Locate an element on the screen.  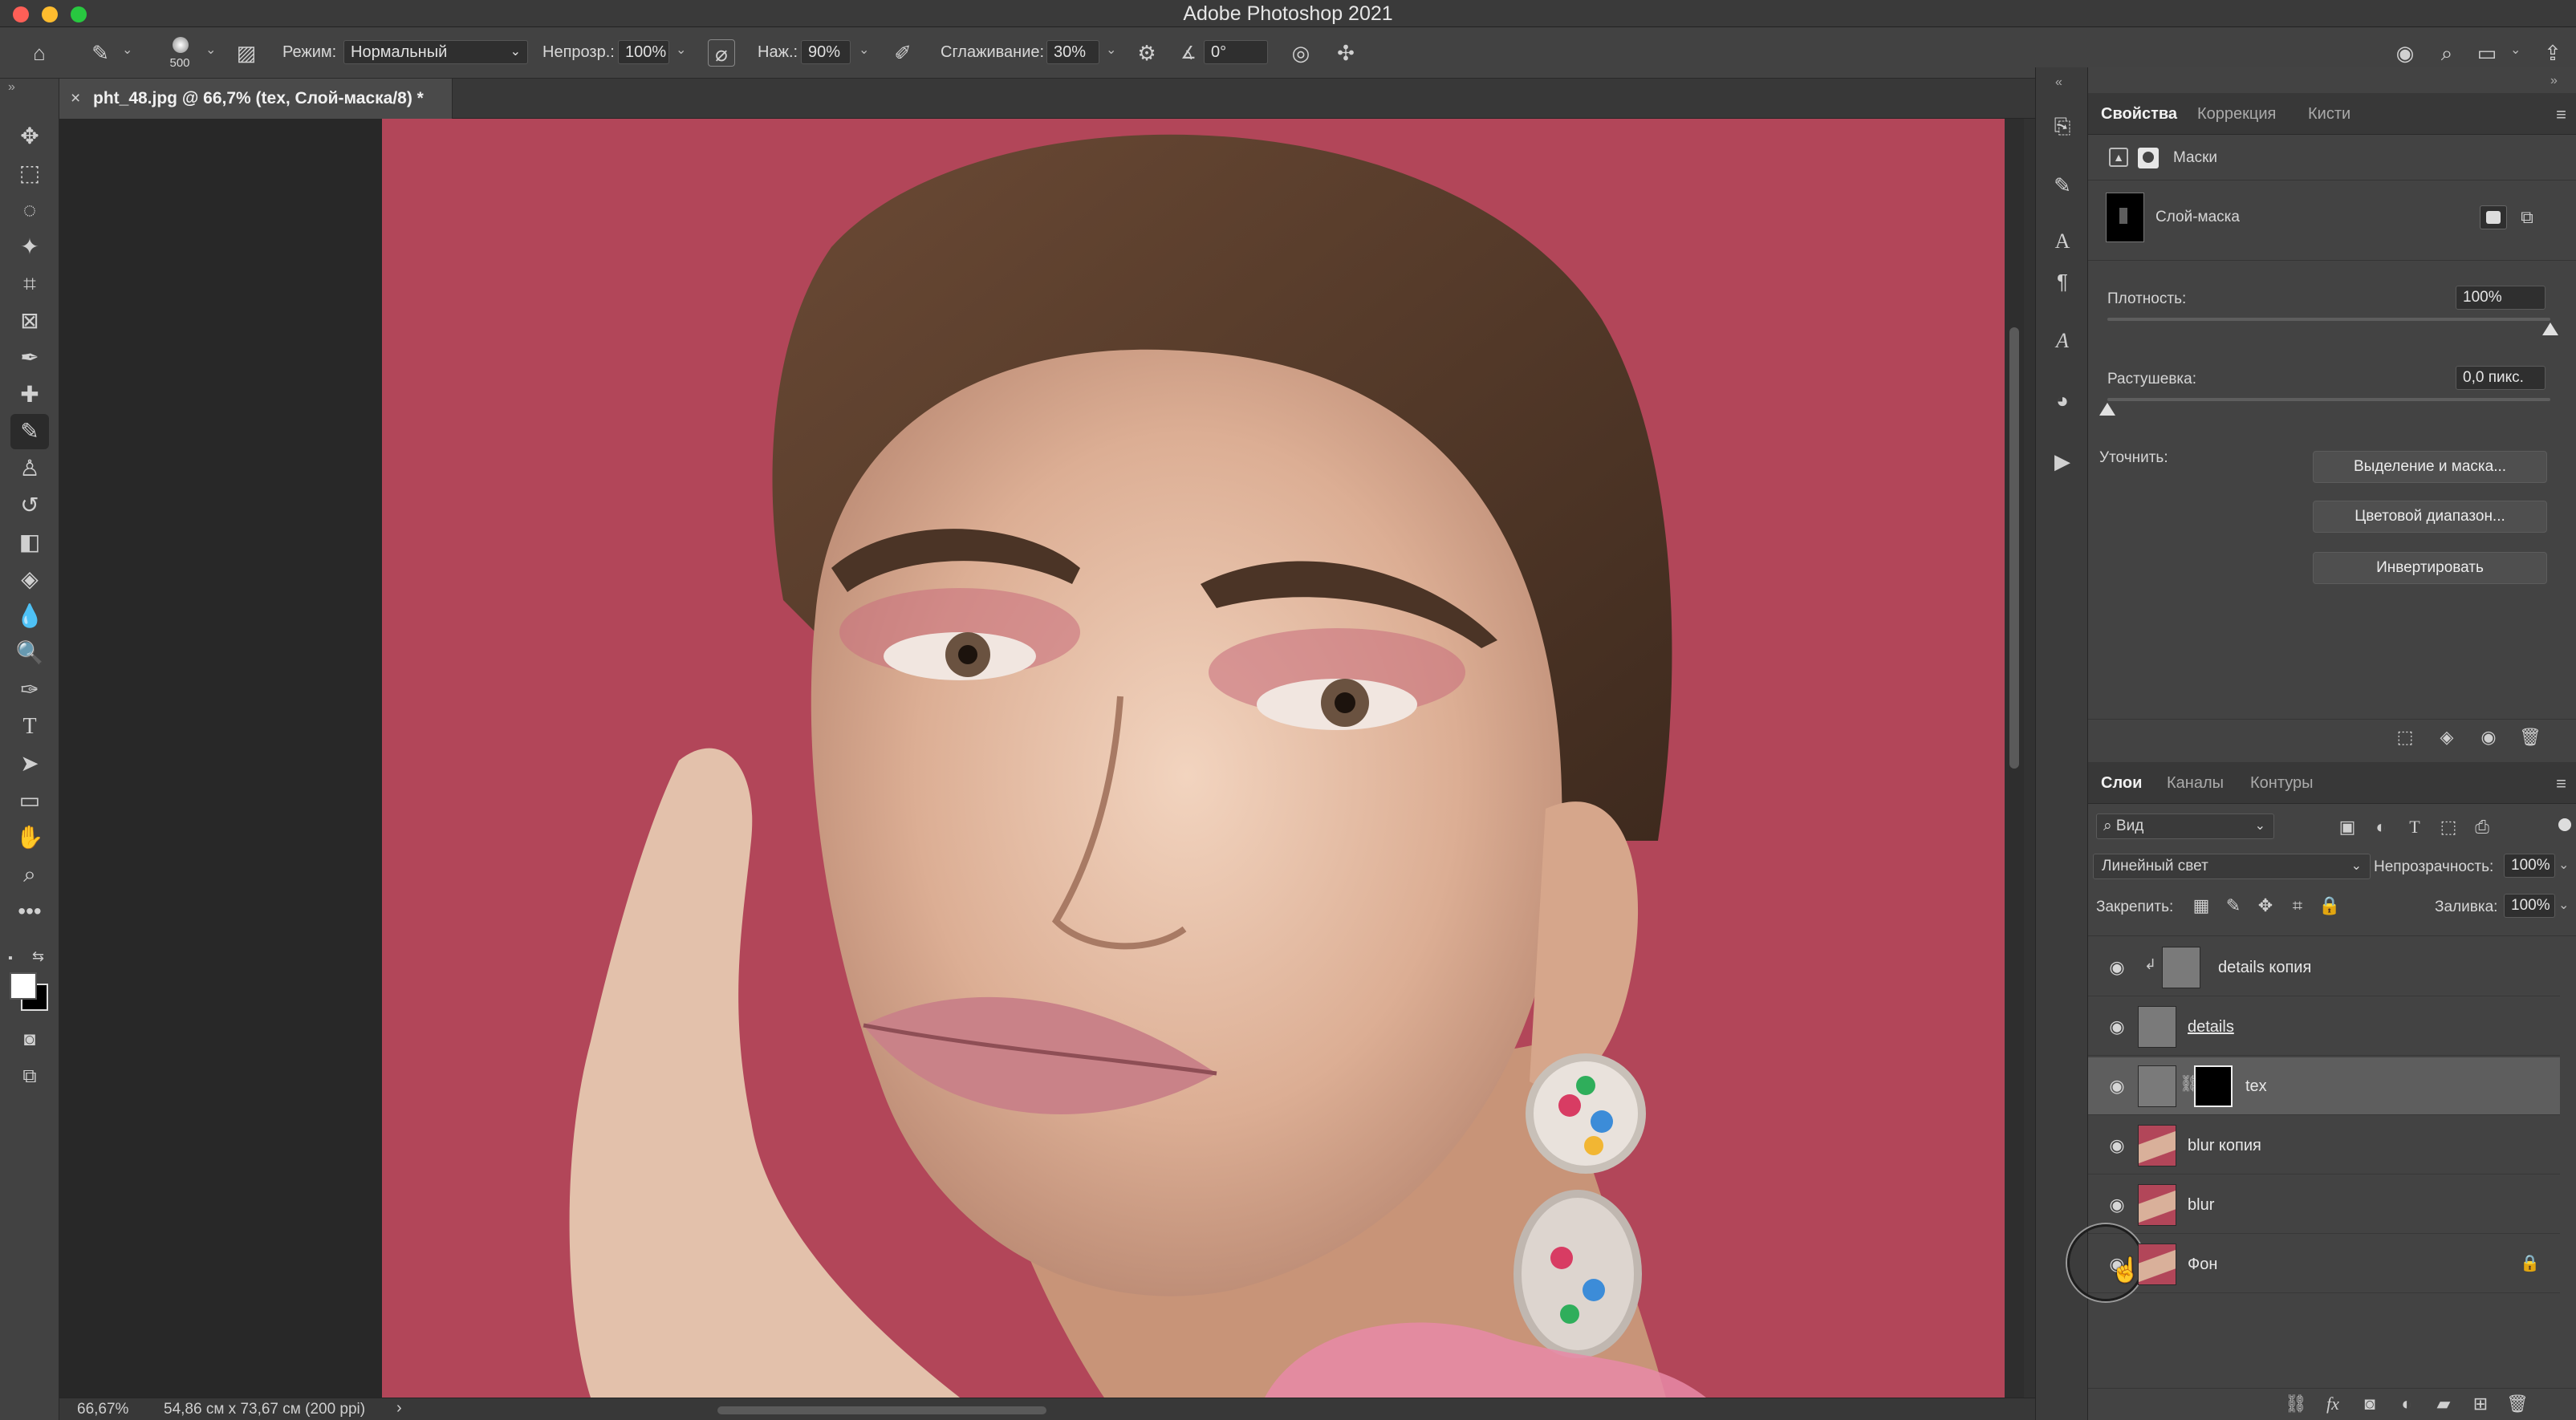
layer-row: ◉ ☝ Фон 🔒 is located at coordinates (2313, 1262).